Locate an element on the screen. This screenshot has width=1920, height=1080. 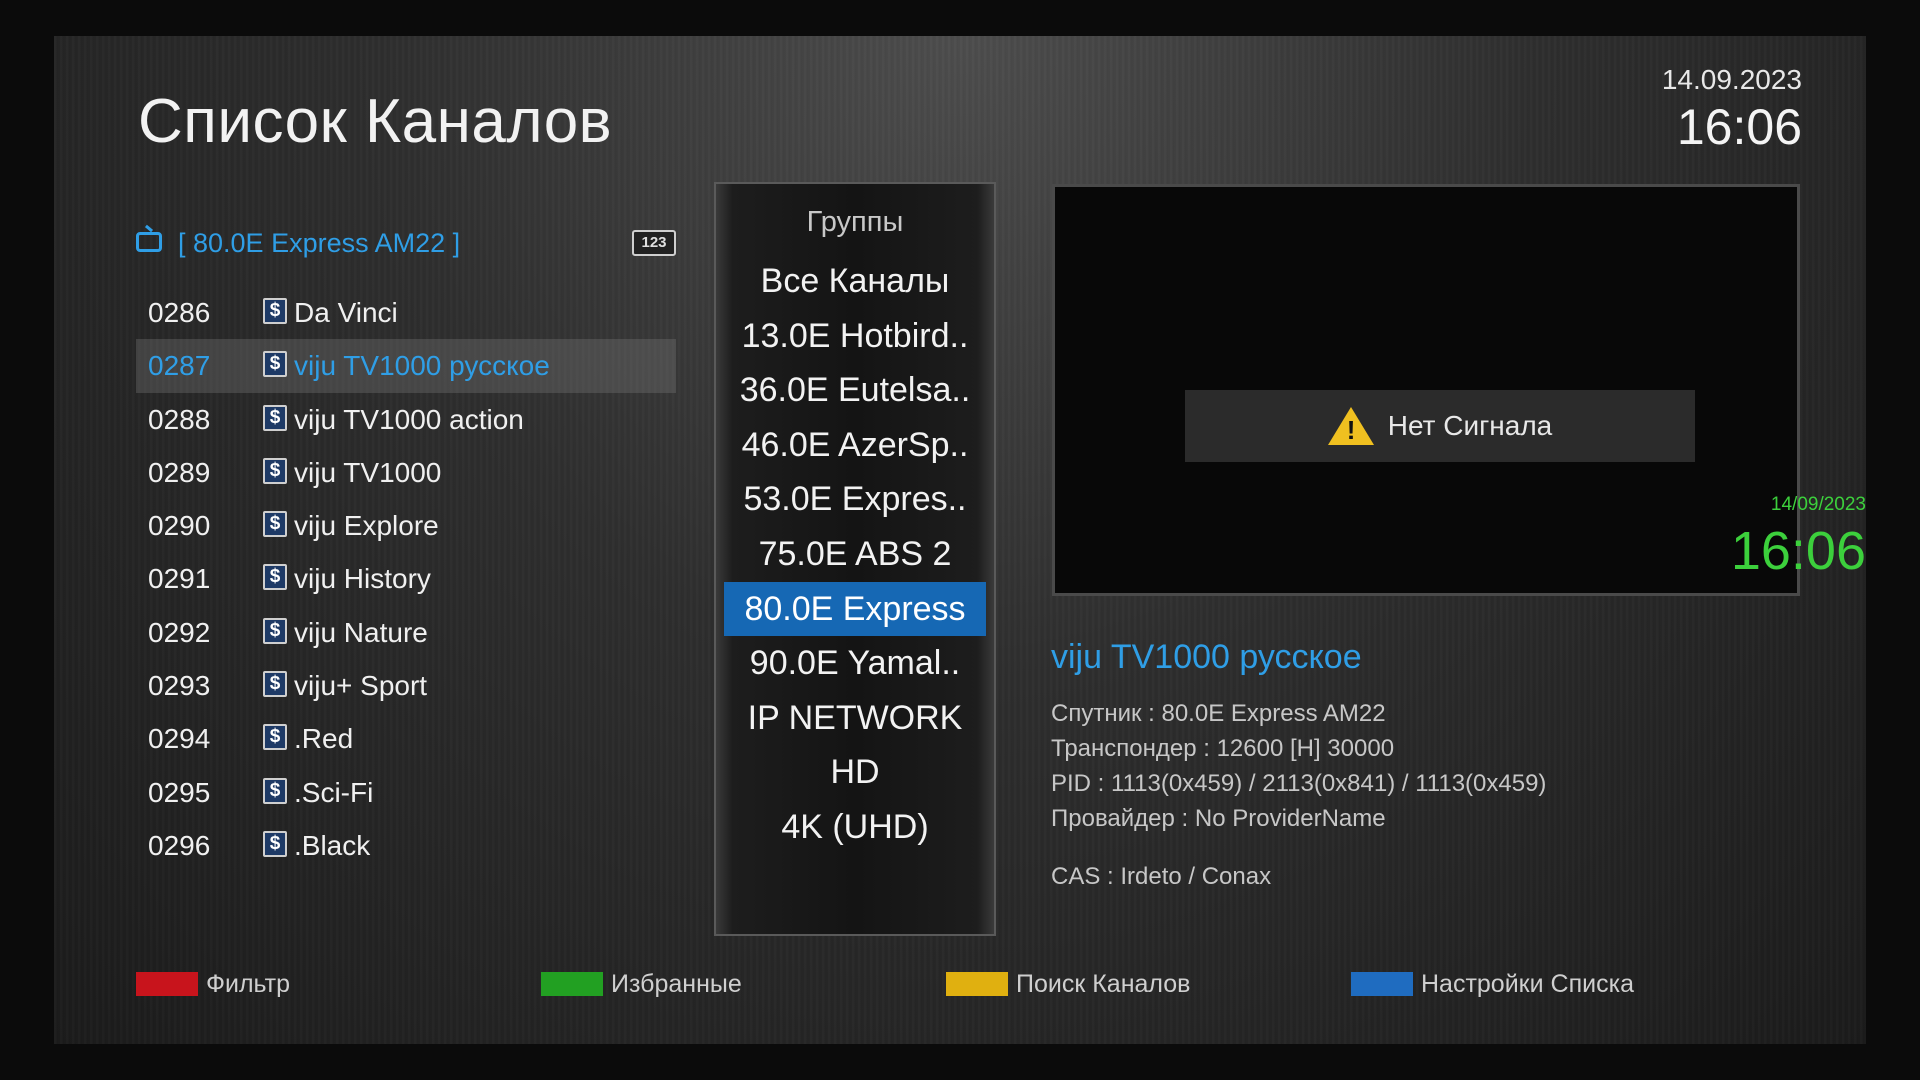
green-key-label: Избранные is located at coordinates (676, 984).